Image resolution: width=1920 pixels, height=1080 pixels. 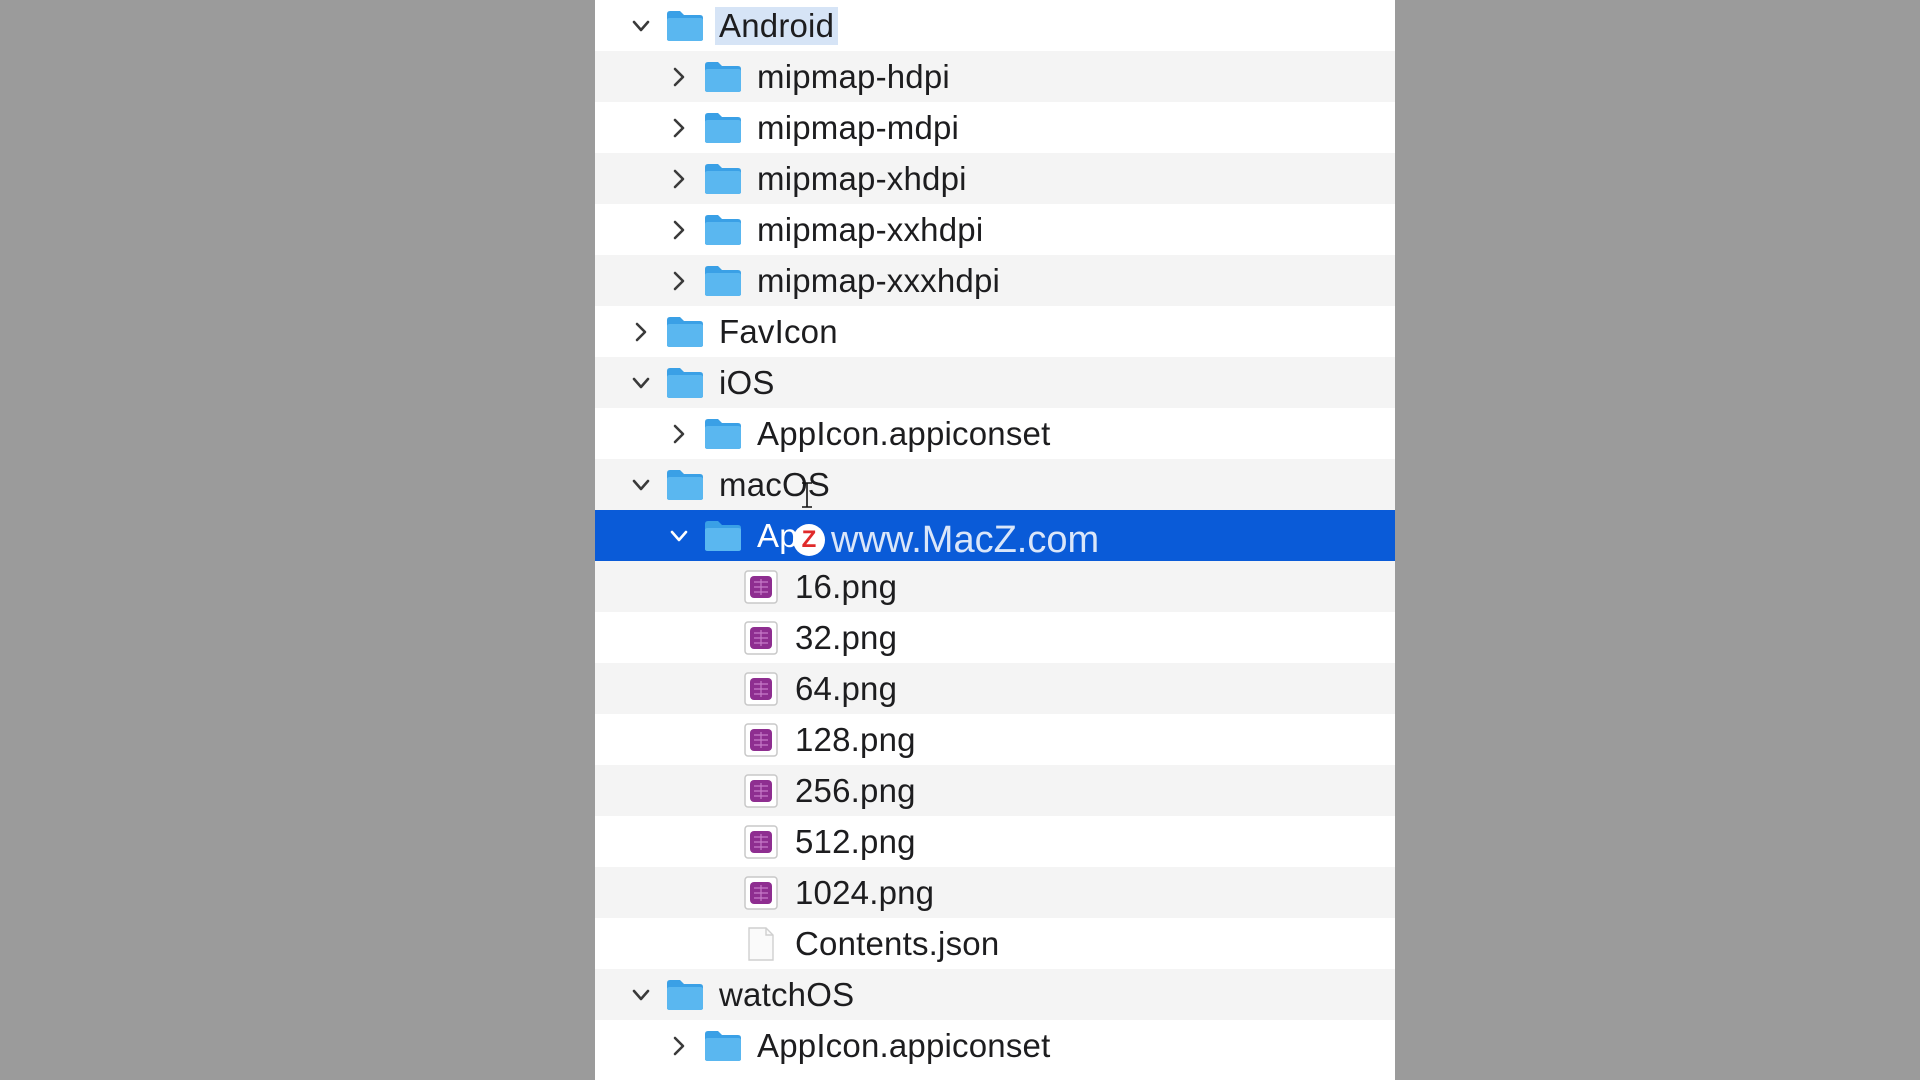 I want to click on tree-item-label: watchOS, so click(x=787, y=994).